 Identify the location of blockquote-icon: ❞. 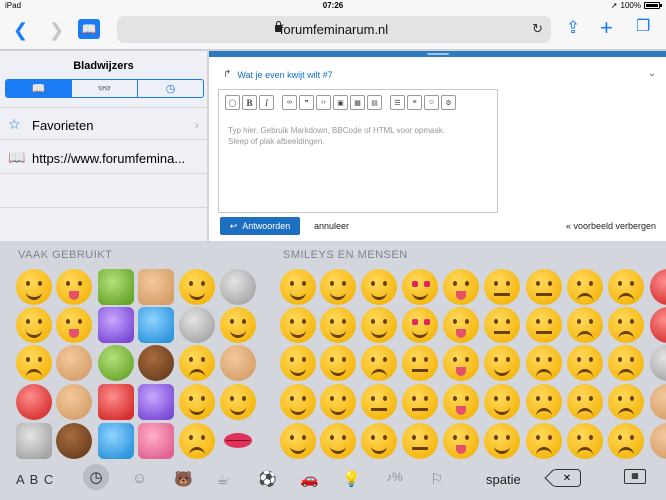
(306, 102).